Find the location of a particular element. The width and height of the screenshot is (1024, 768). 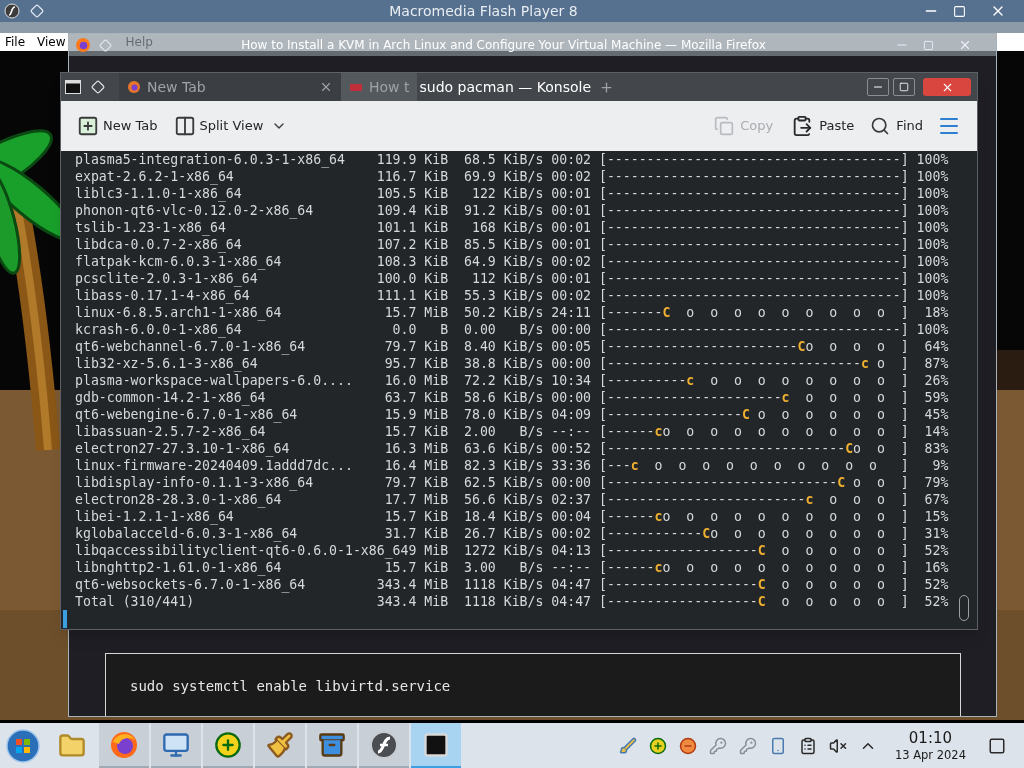

download-speed: 85.5 KiB/s is located at coordinates (503, 244).